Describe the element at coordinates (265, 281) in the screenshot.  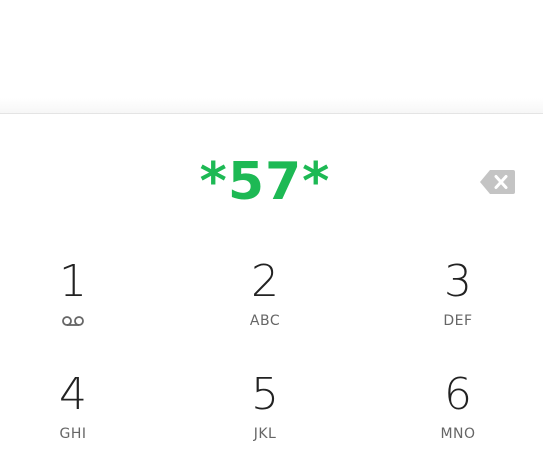
I see `key-digit: 2` at that location.